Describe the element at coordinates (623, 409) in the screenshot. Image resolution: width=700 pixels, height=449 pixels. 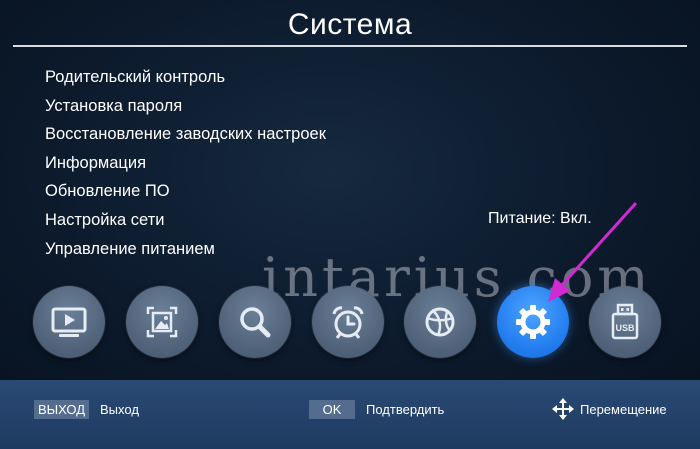
I see `move-label: Перемещение` at that location.